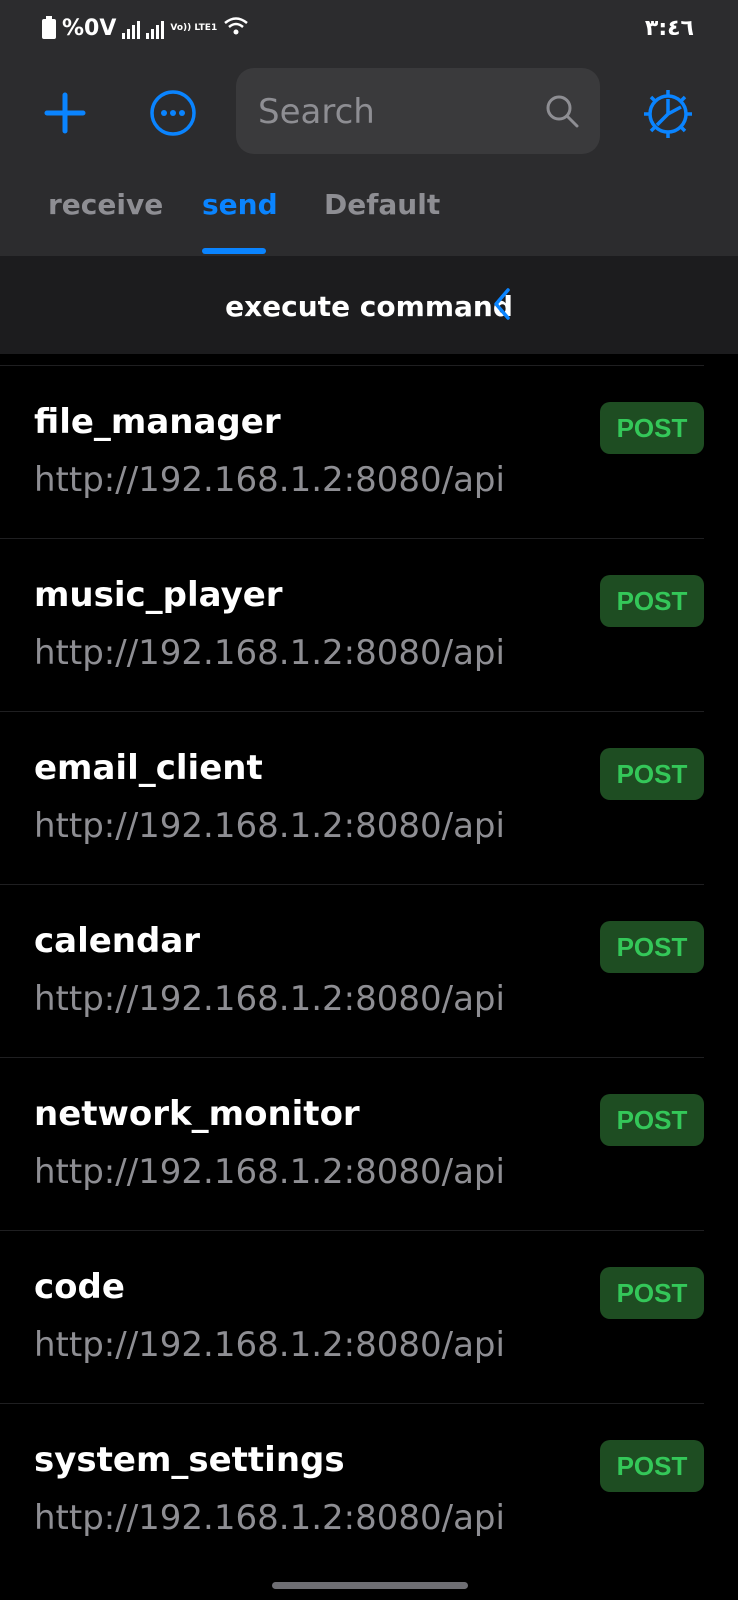 This screenshot has width=738, height=1600. What do you see at coordinates (194, 28) in the screenshot?
I see `volte-label: Vo)) LTE1` at bounding box center [194, 28].